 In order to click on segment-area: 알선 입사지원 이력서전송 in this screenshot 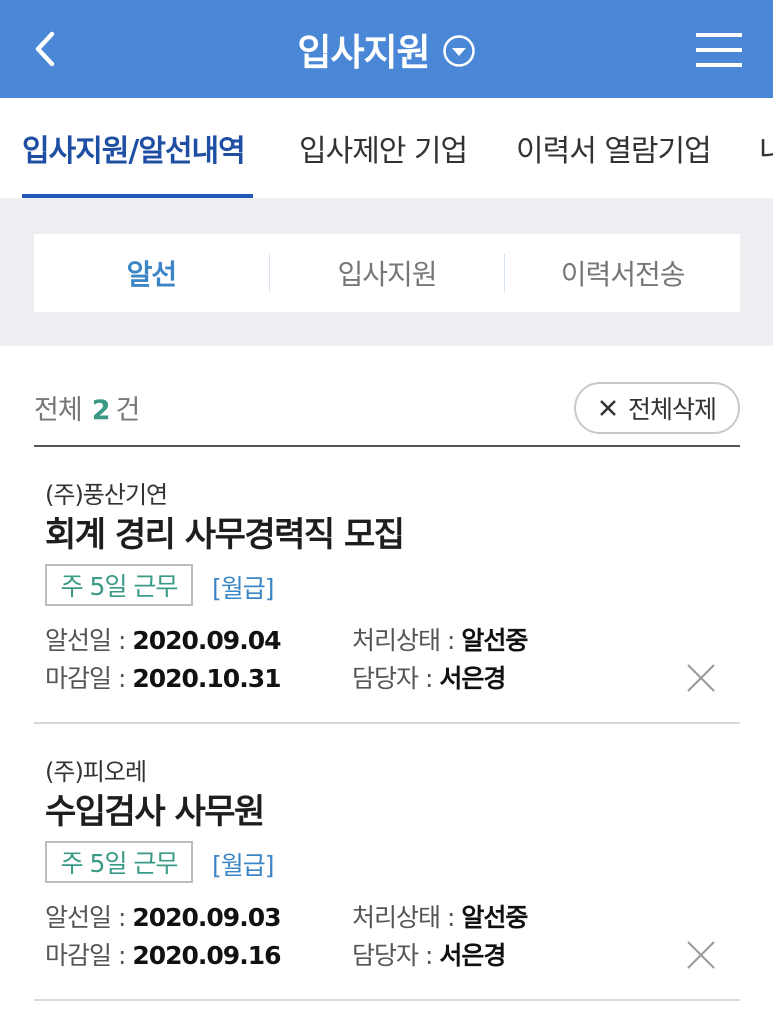, I will do `click(386, 272)`.